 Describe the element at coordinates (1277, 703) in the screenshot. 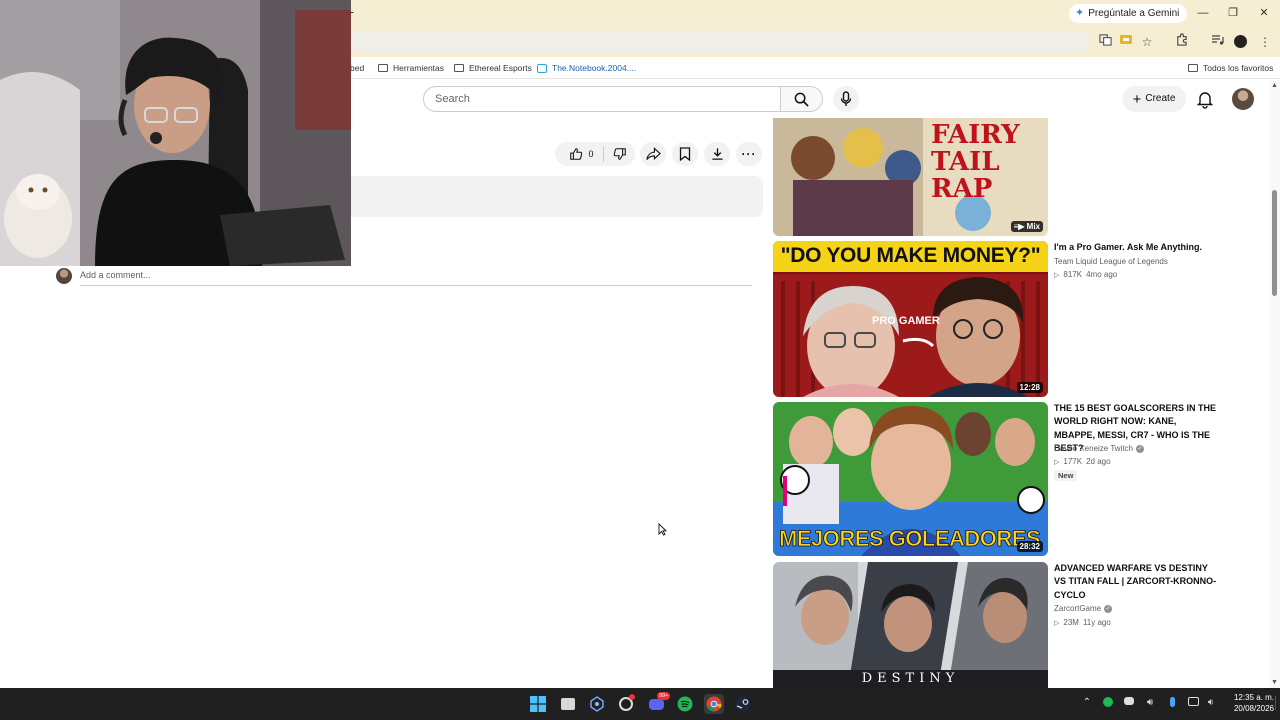

I see `show-desktop-button` at that location.